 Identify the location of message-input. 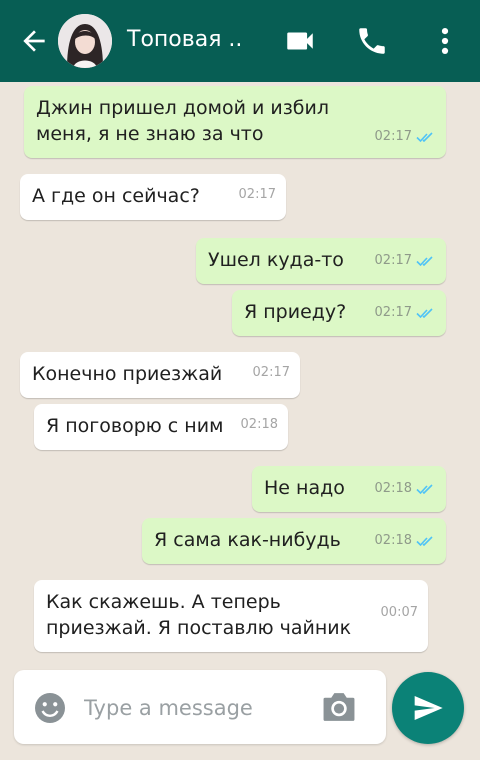
(199, 708).